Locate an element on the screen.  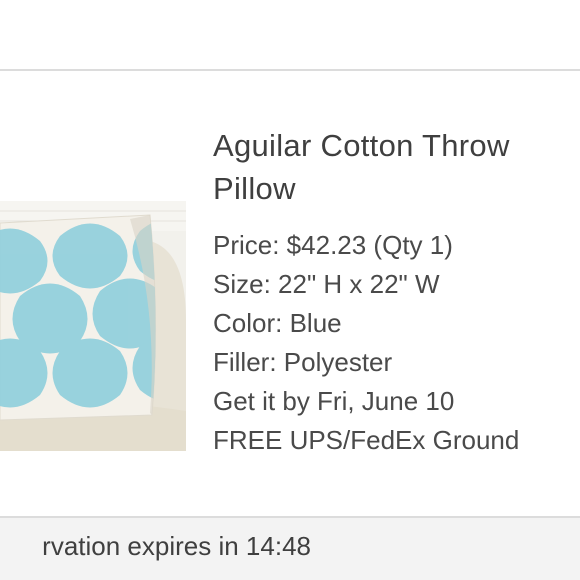
product-filler: Filler: Polyester is located at coordinates (303, 362).